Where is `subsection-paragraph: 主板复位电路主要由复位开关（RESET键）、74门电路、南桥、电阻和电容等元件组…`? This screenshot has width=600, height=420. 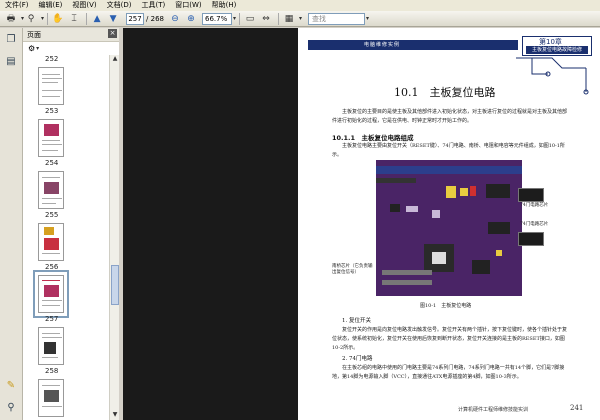 subsection-paragraph: 主板复位电路主要由复位开关（RESET键）、74门电路、南桥、电阻和电容等元件组… is located at coordinates (448, 150).